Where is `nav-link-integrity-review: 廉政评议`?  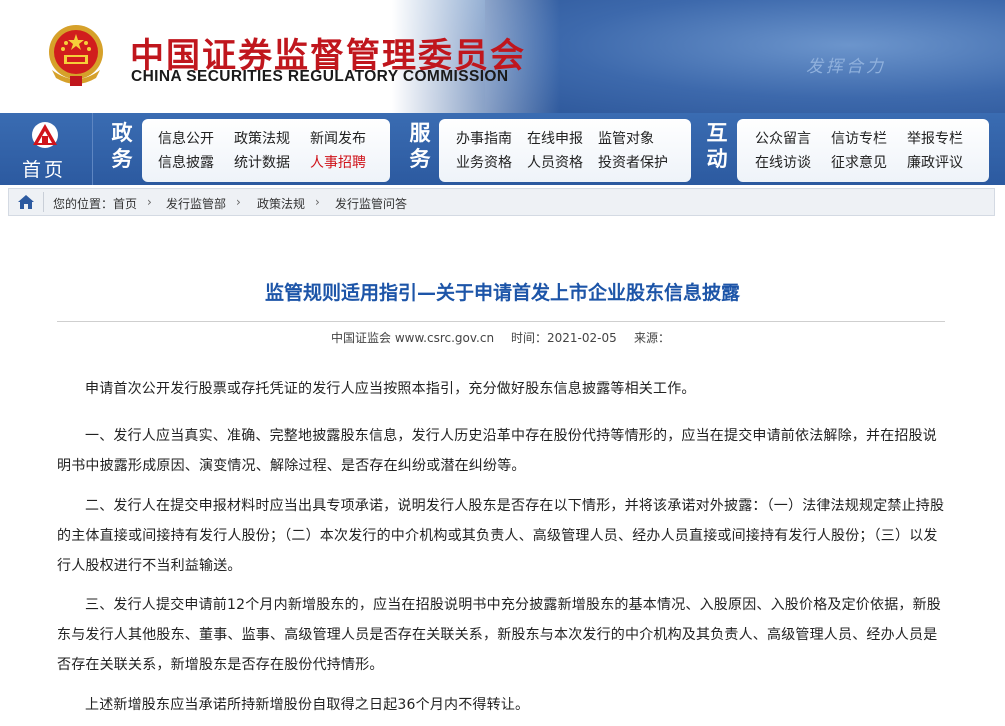 nav-link-integrity-review: 廉政评议 is located at coordinates (935, 162).